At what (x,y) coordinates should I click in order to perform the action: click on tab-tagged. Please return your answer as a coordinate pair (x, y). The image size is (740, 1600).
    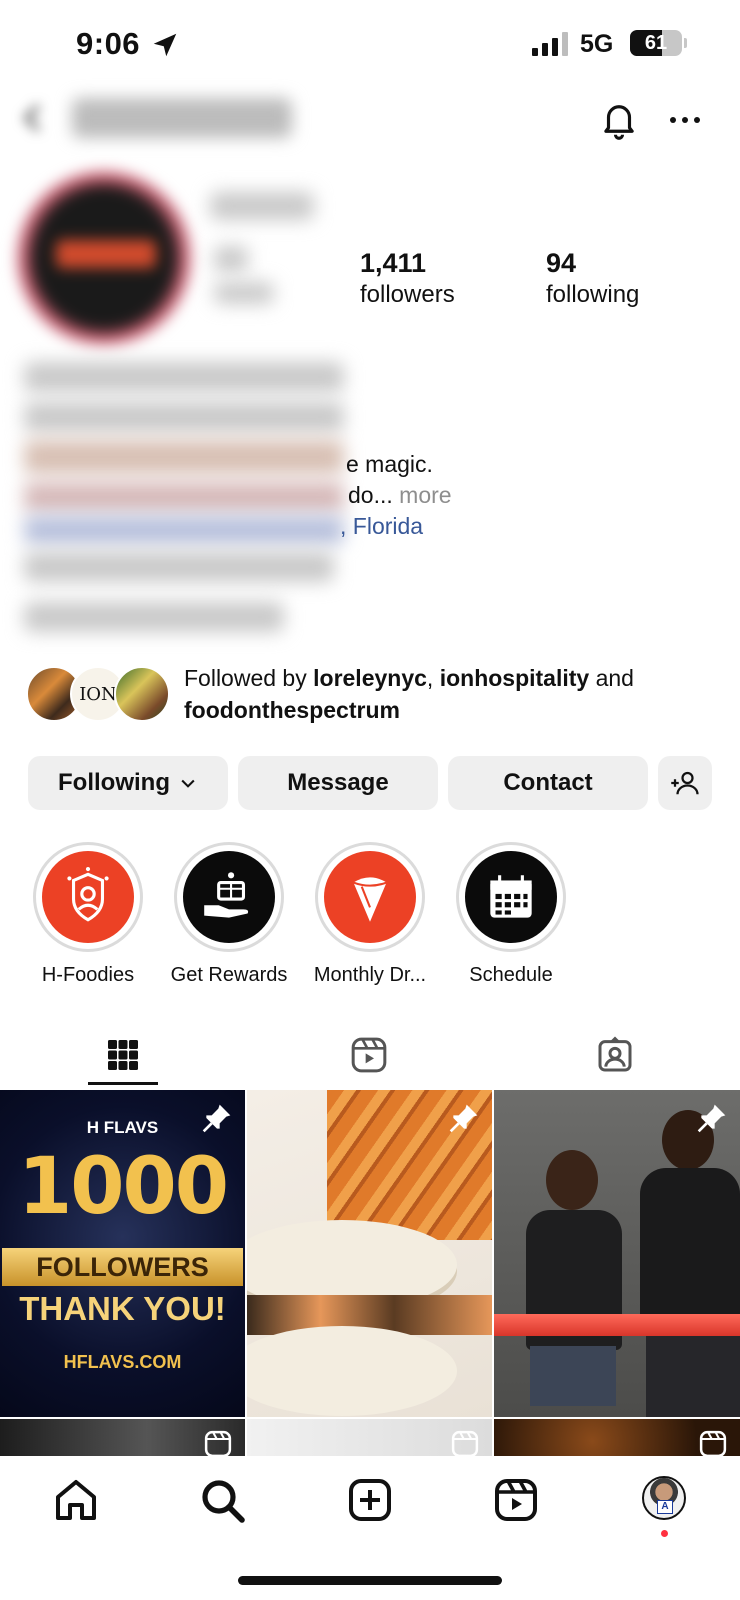
    Looking at the image, I should click on (615, 1055).